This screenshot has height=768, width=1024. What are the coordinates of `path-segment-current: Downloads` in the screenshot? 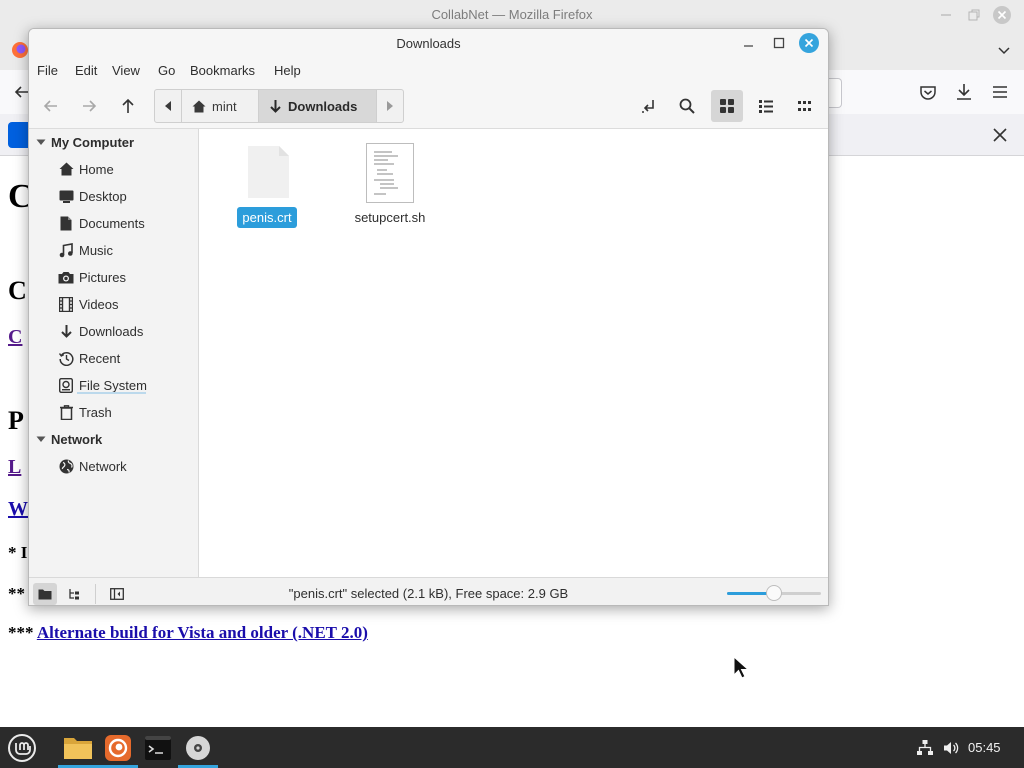 It's located at (317, 106).